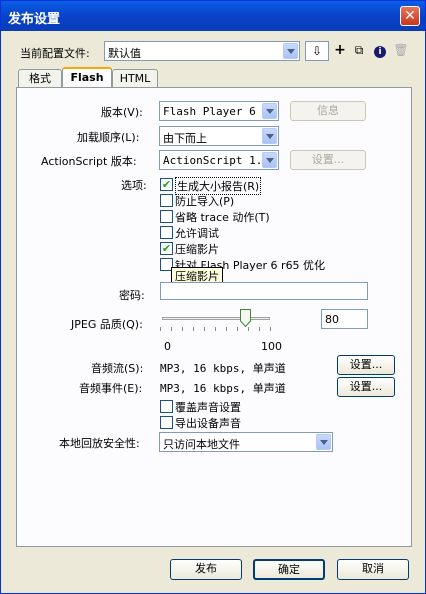 The height and width of the screenshot is (594, 426). I want to click on jpeg-quality-input: 80, so click(344, 319).